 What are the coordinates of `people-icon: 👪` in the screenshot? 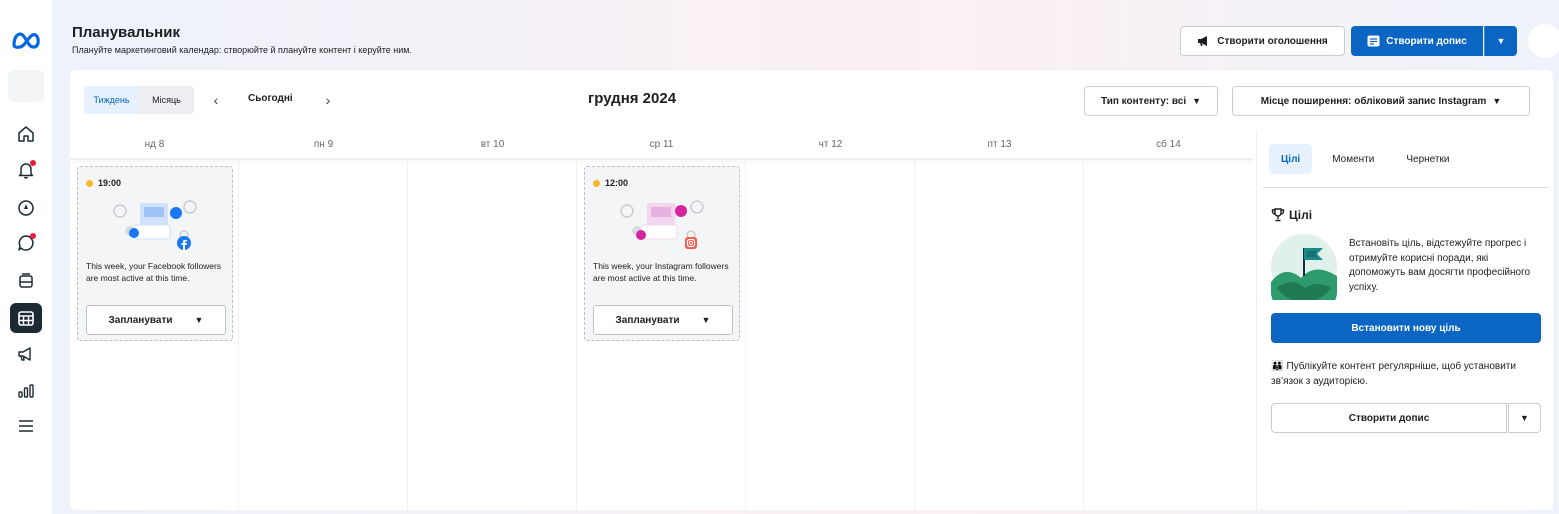 It's located at (1277, 366).